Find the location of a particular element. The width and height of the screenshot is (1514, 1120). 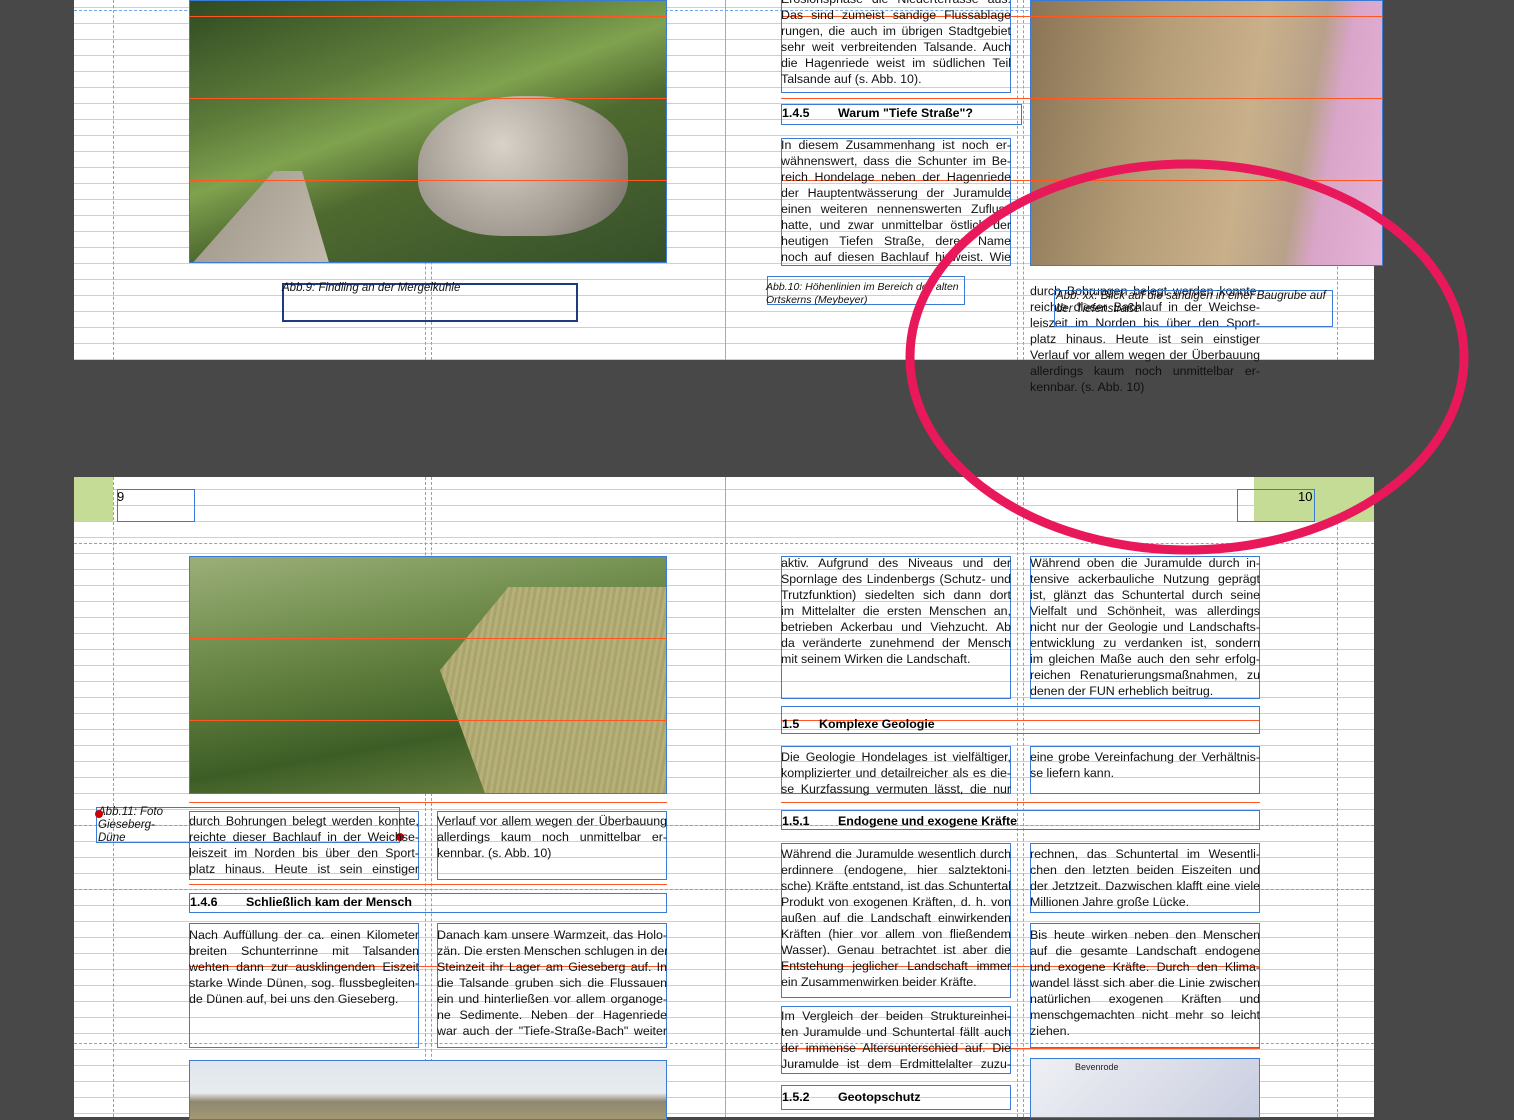

highlight-ellipse is located at coordinates (1187, 357).